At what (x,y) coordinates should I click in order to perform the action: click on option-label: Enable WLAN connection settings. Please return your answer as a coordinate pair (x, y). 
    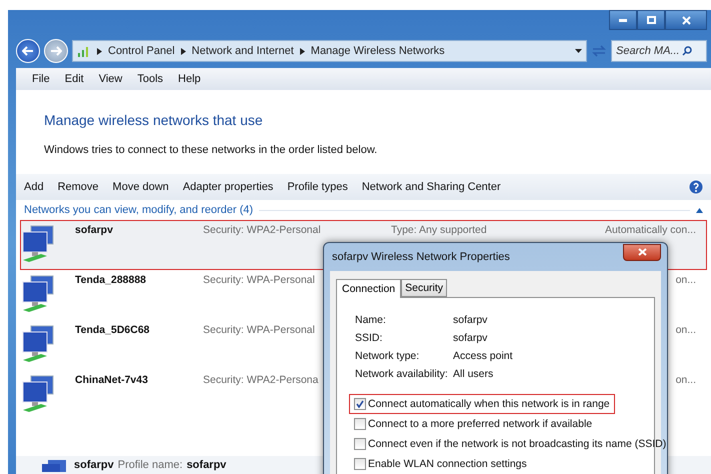
    Looking at the image, I should click on (447, 464).